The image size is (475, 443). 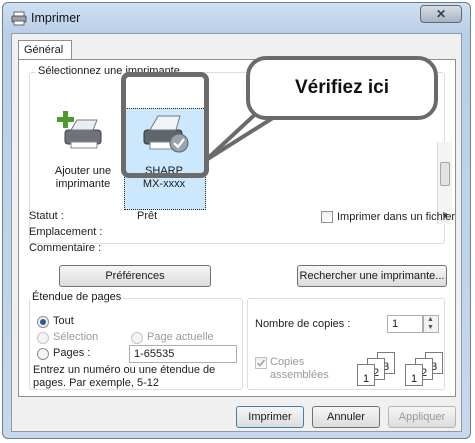 What do you see at coordinates (72, 353) in the screenshot?
I see `pages-label: Pages :` at bounding box center [72, 353].